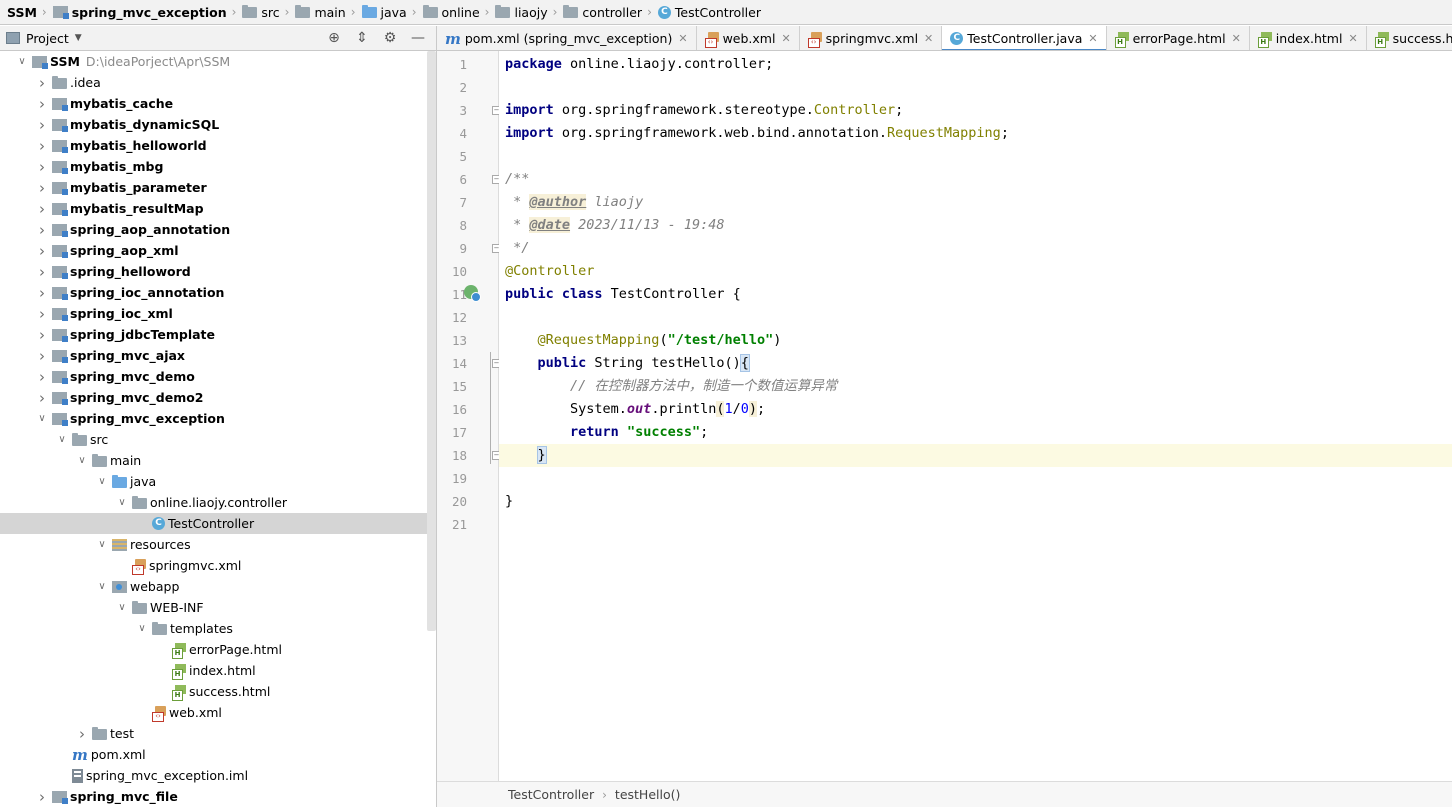 Image resolution: width=1452 pixels, height=807 pixels. What do you see at coordinates (384, 12) in the screenshot?
I see `breadcrumb-item: java` at bounding box center [384, 12].